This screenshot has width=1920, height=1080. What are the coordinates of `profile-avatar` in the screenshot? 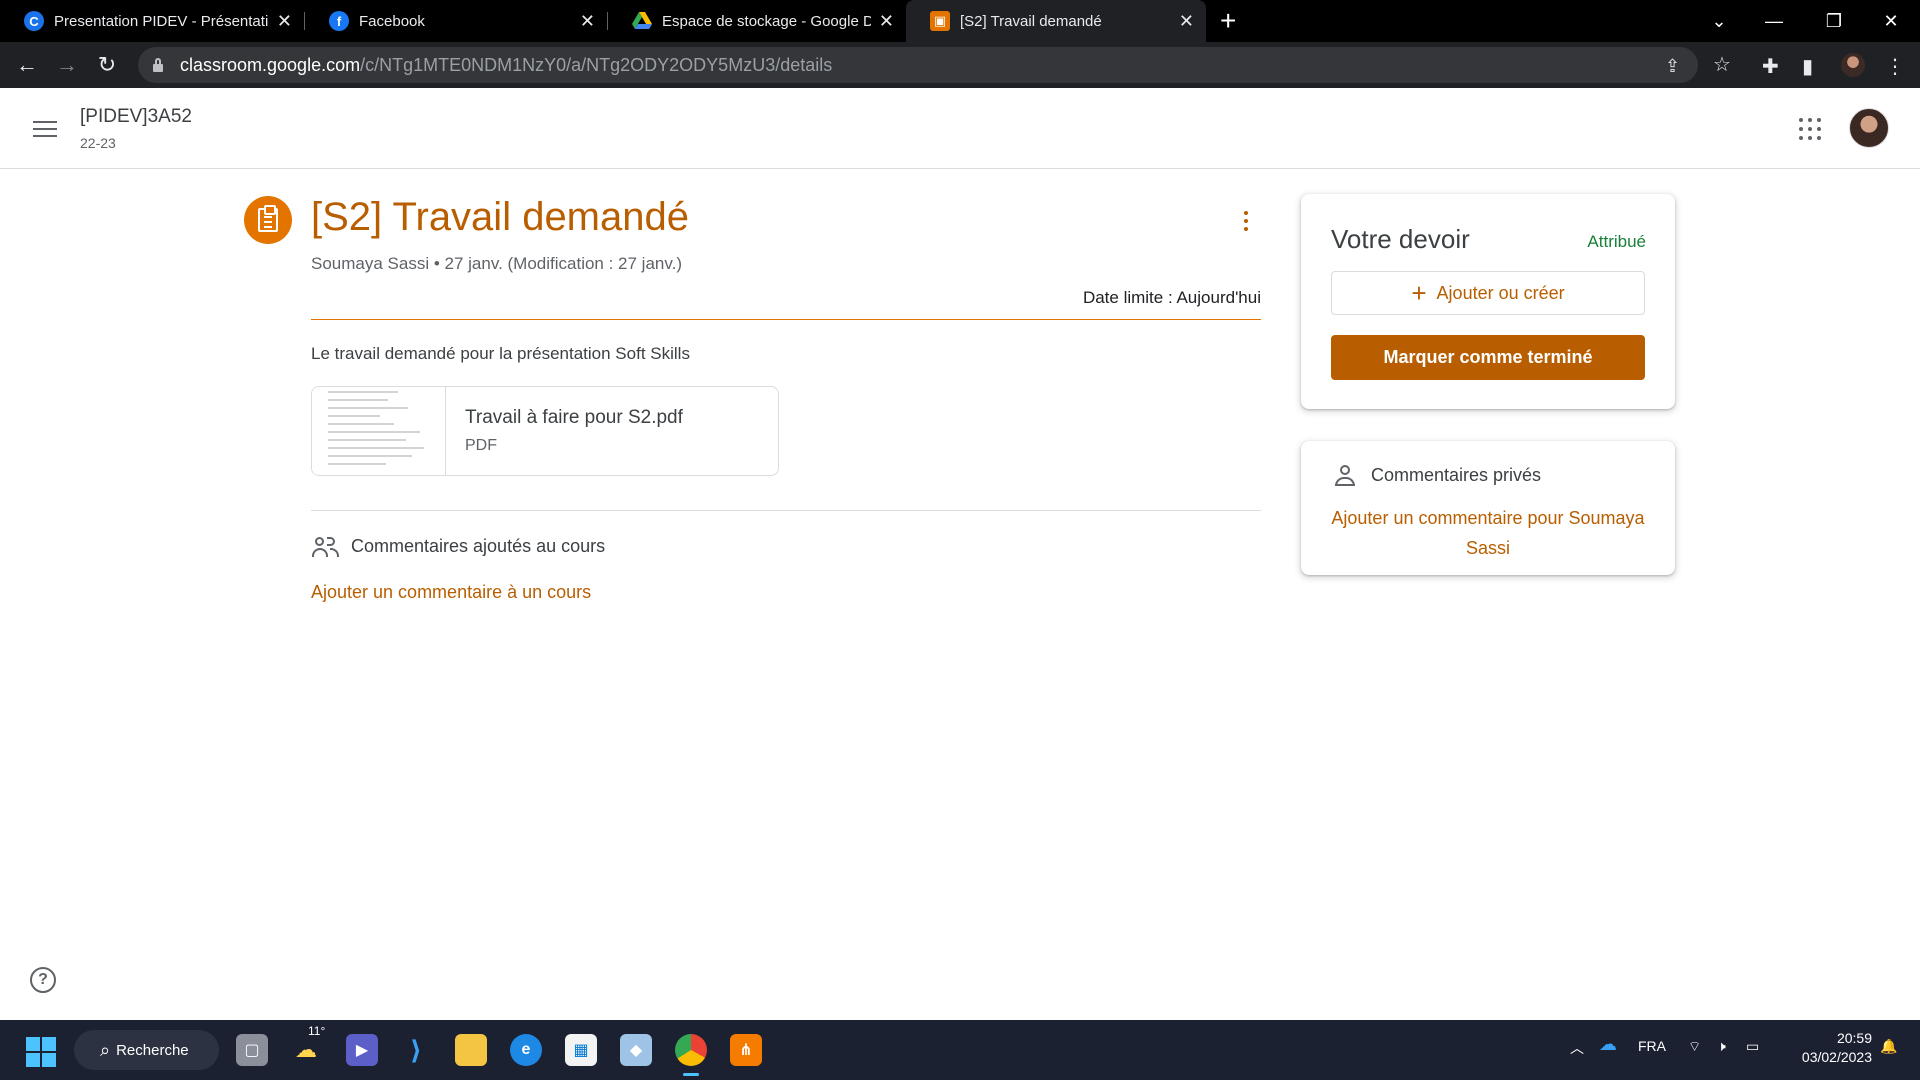 It's located at (1853, 65).